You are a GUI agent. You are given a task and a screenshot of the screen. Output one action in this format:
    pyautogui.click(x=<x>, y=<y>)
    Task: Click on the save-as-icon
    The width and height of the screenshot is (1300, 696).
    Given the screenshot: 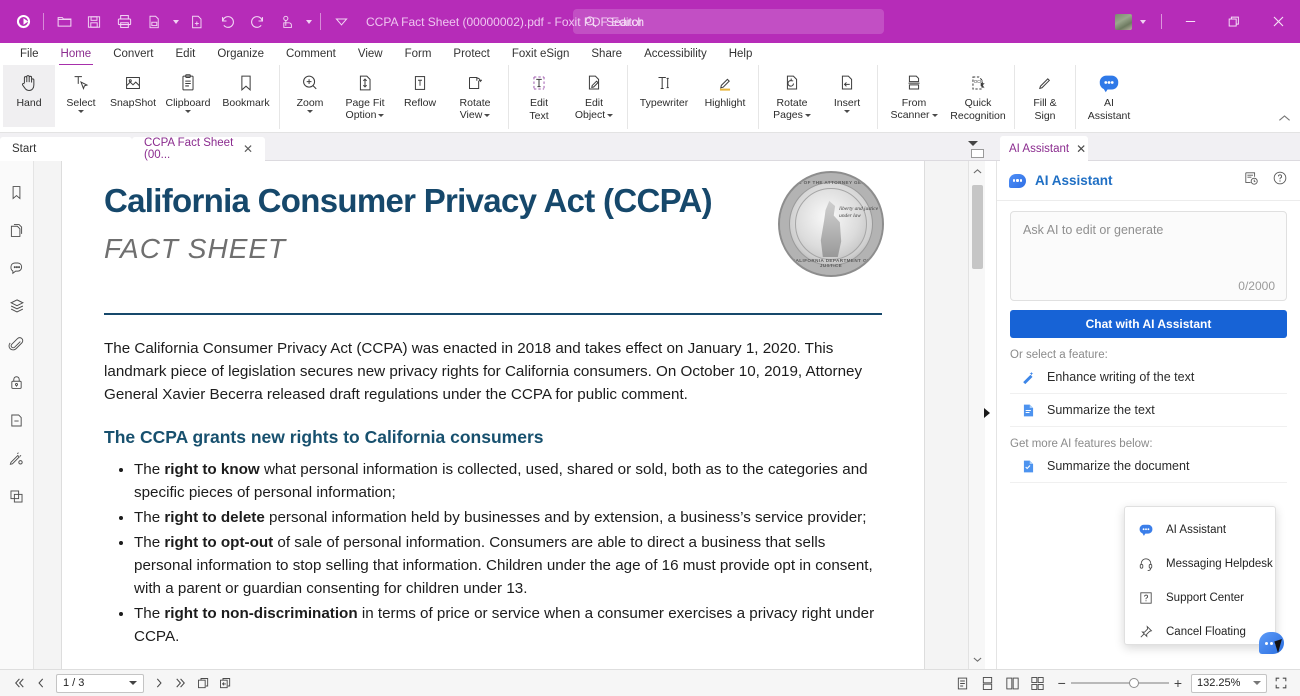 What is the action you would take?
    pyautogui.click(x=154, y=22)
    